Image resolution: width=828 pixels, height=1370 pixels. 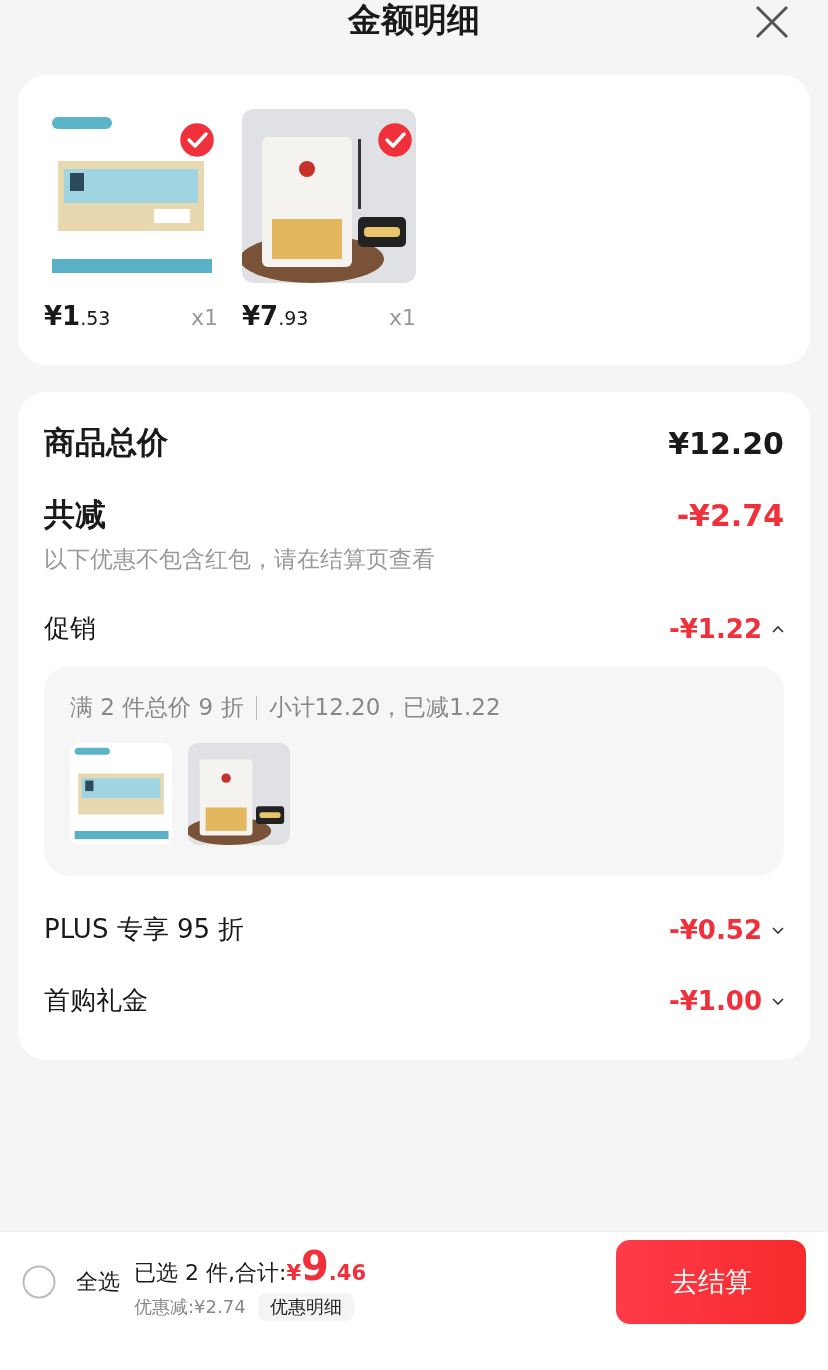 I want to click on promotion-label: 首购礼金, so click(x=96, y=1000).